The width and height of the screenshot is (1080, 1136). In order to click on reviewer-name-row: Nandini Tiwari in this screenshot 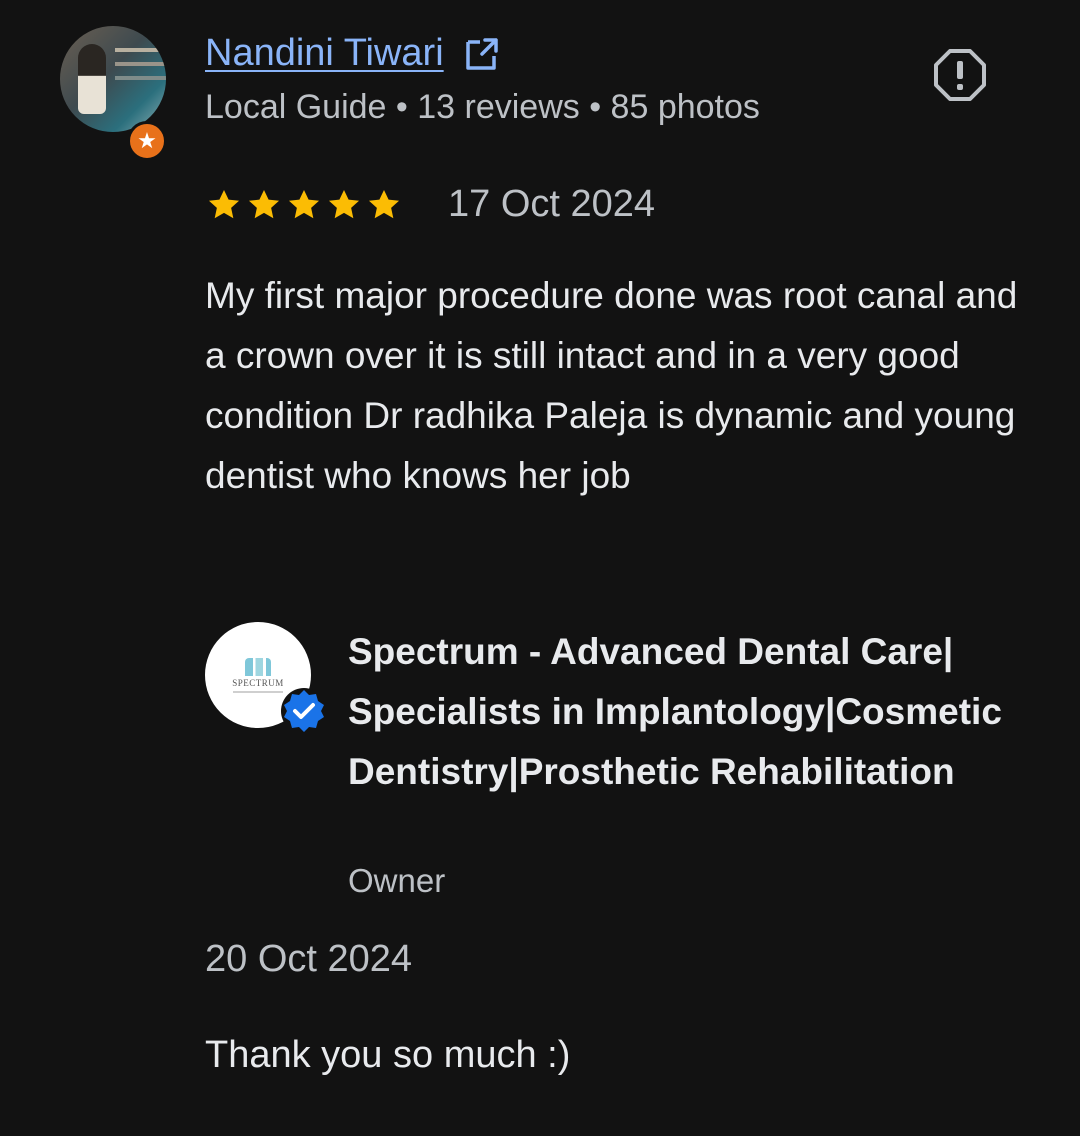, I will do `click(353, 53)`.